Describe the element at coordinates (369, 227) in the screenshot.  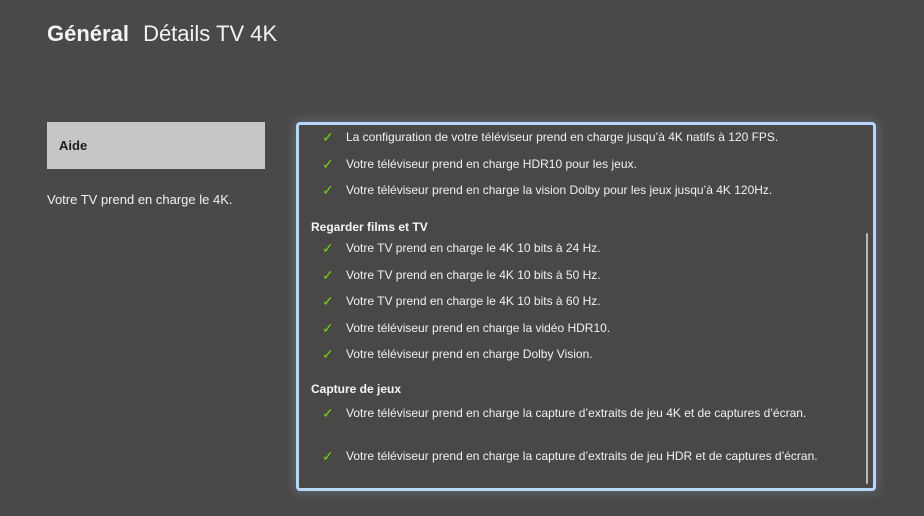
I see `section-heading-movies-tv: Regarder films et TV` at that location.